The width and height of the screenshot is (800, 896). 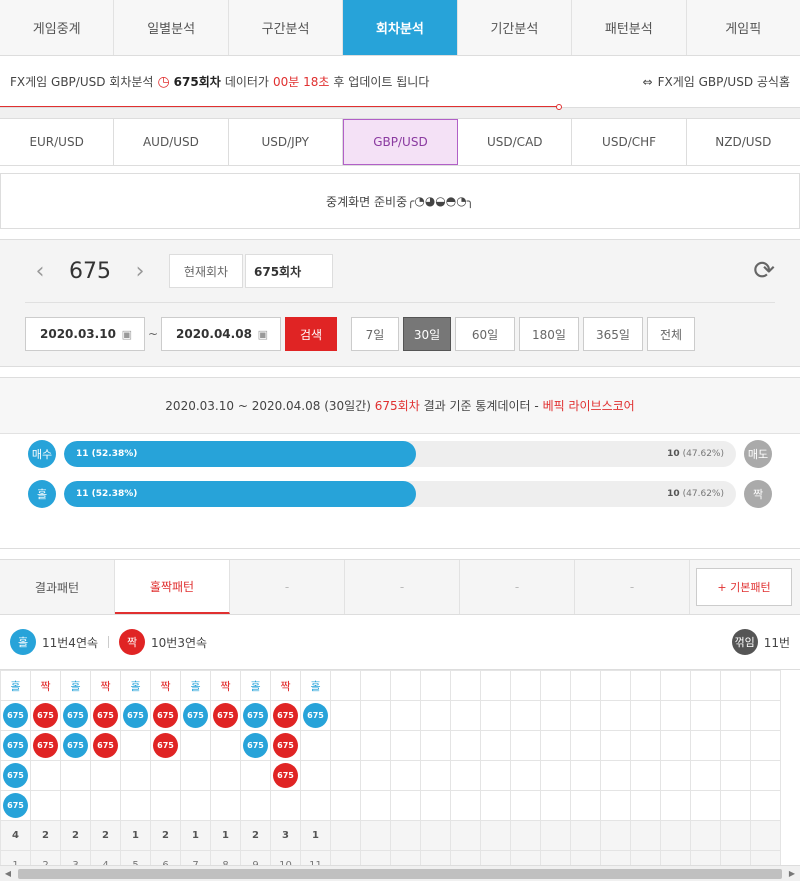 I want to click on end-date-field: 2020.04.08 ▣, so click(x=221, y=334).